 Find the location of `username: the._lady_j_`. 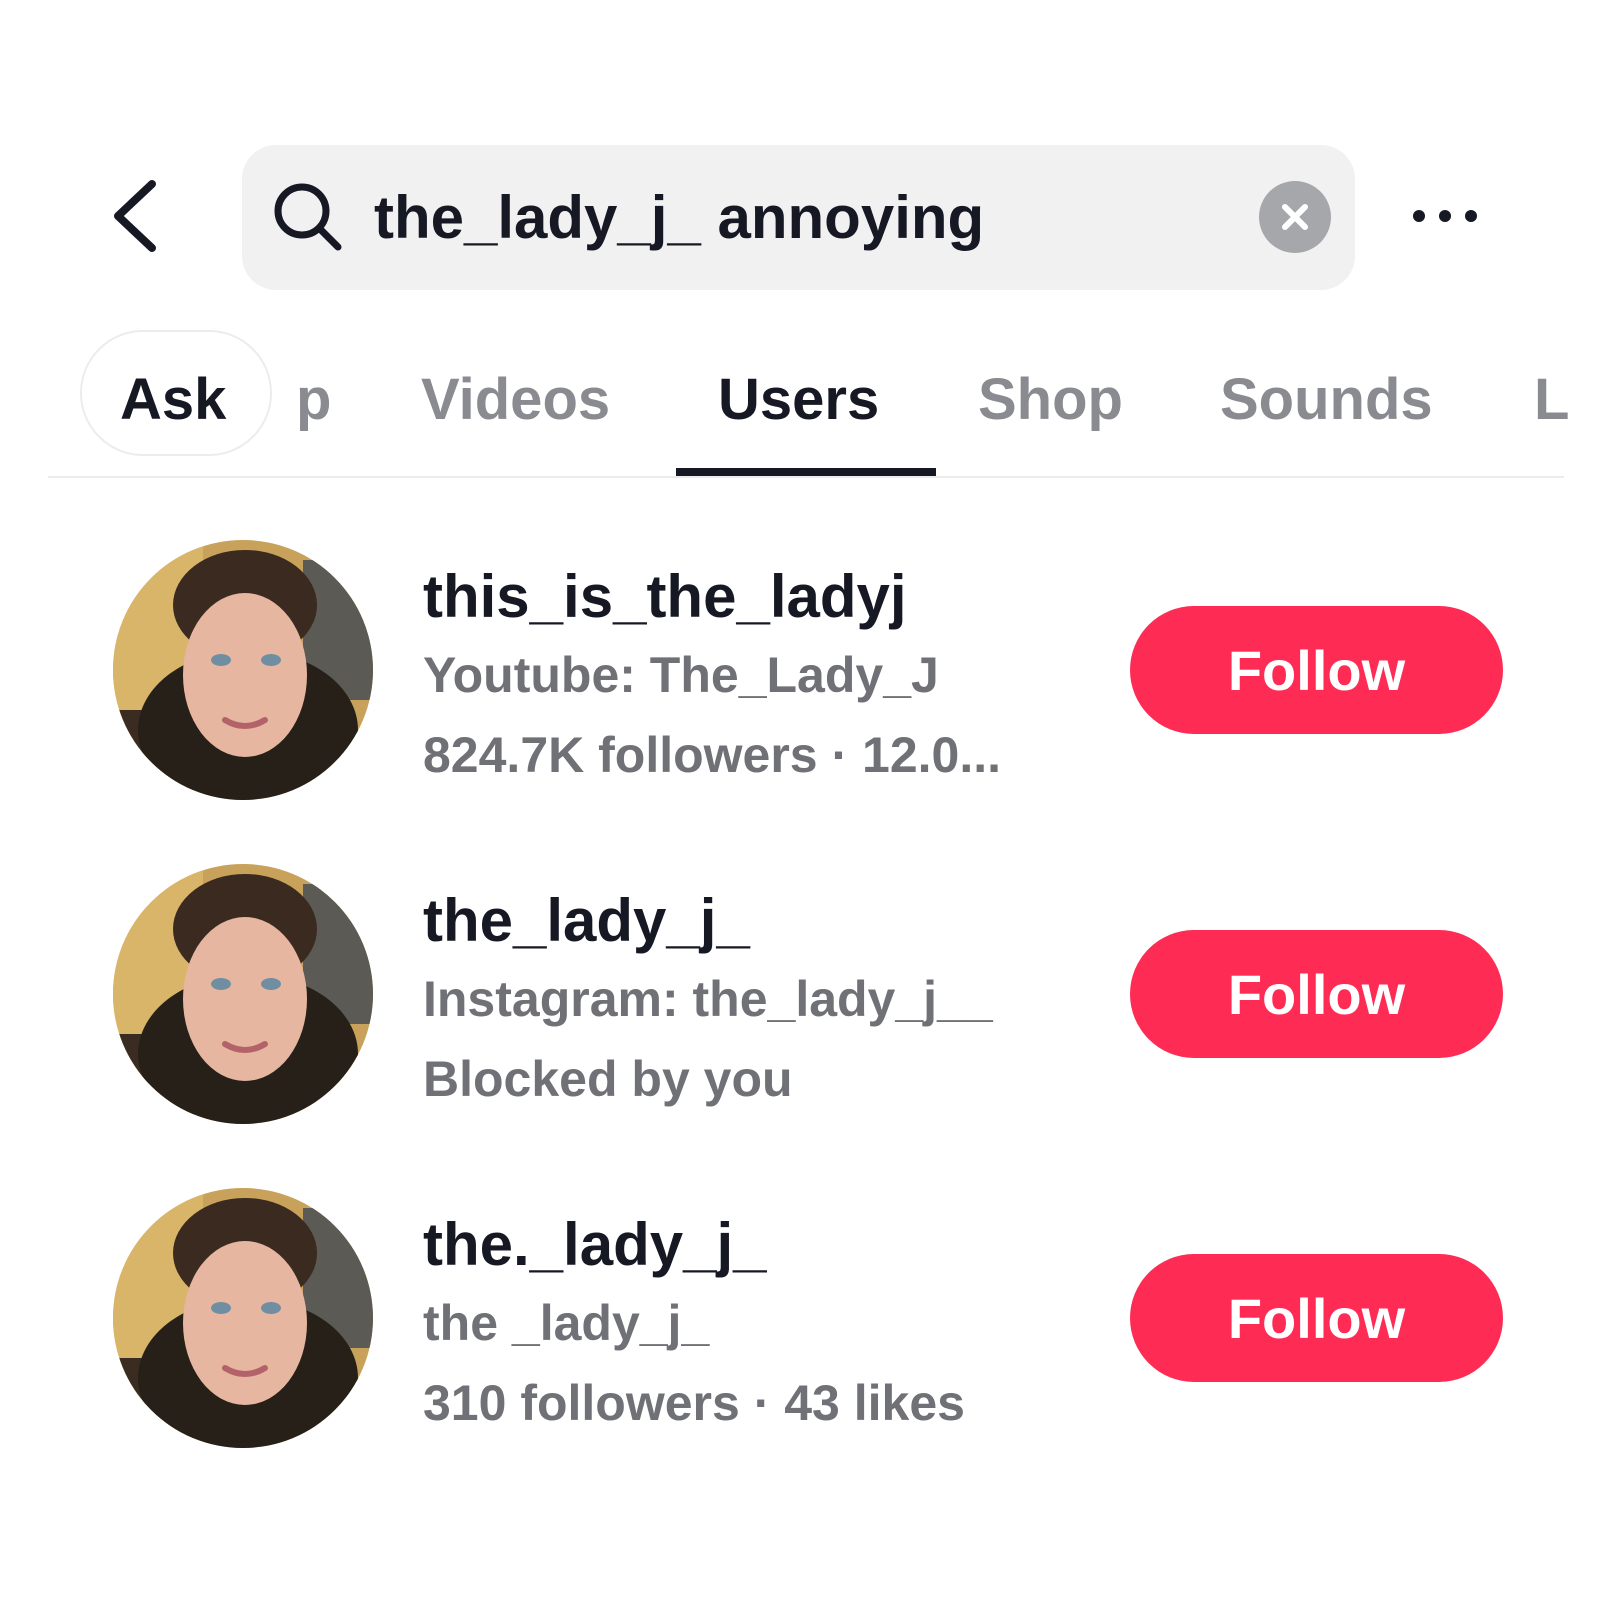

username: the._lady_j_ is located at coordinates (595, 1244).